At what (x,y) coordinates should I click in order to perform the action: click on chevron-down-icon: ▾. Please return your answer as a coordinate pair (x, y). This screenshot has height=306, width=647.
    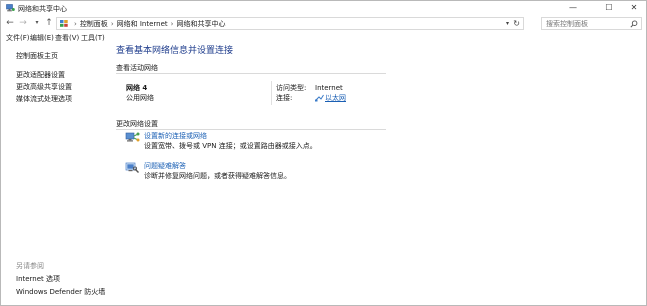
    Looking at the image, I should click on (507, 24).